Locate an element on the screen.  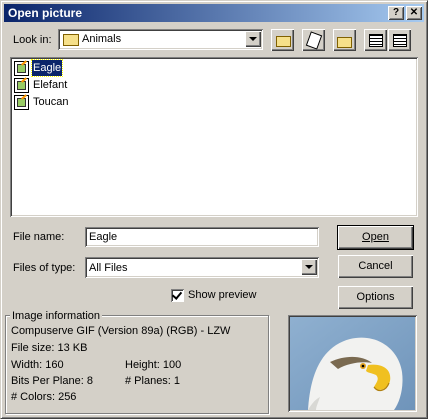
image-height: Height: 100 is located at coordinates (153, 365).